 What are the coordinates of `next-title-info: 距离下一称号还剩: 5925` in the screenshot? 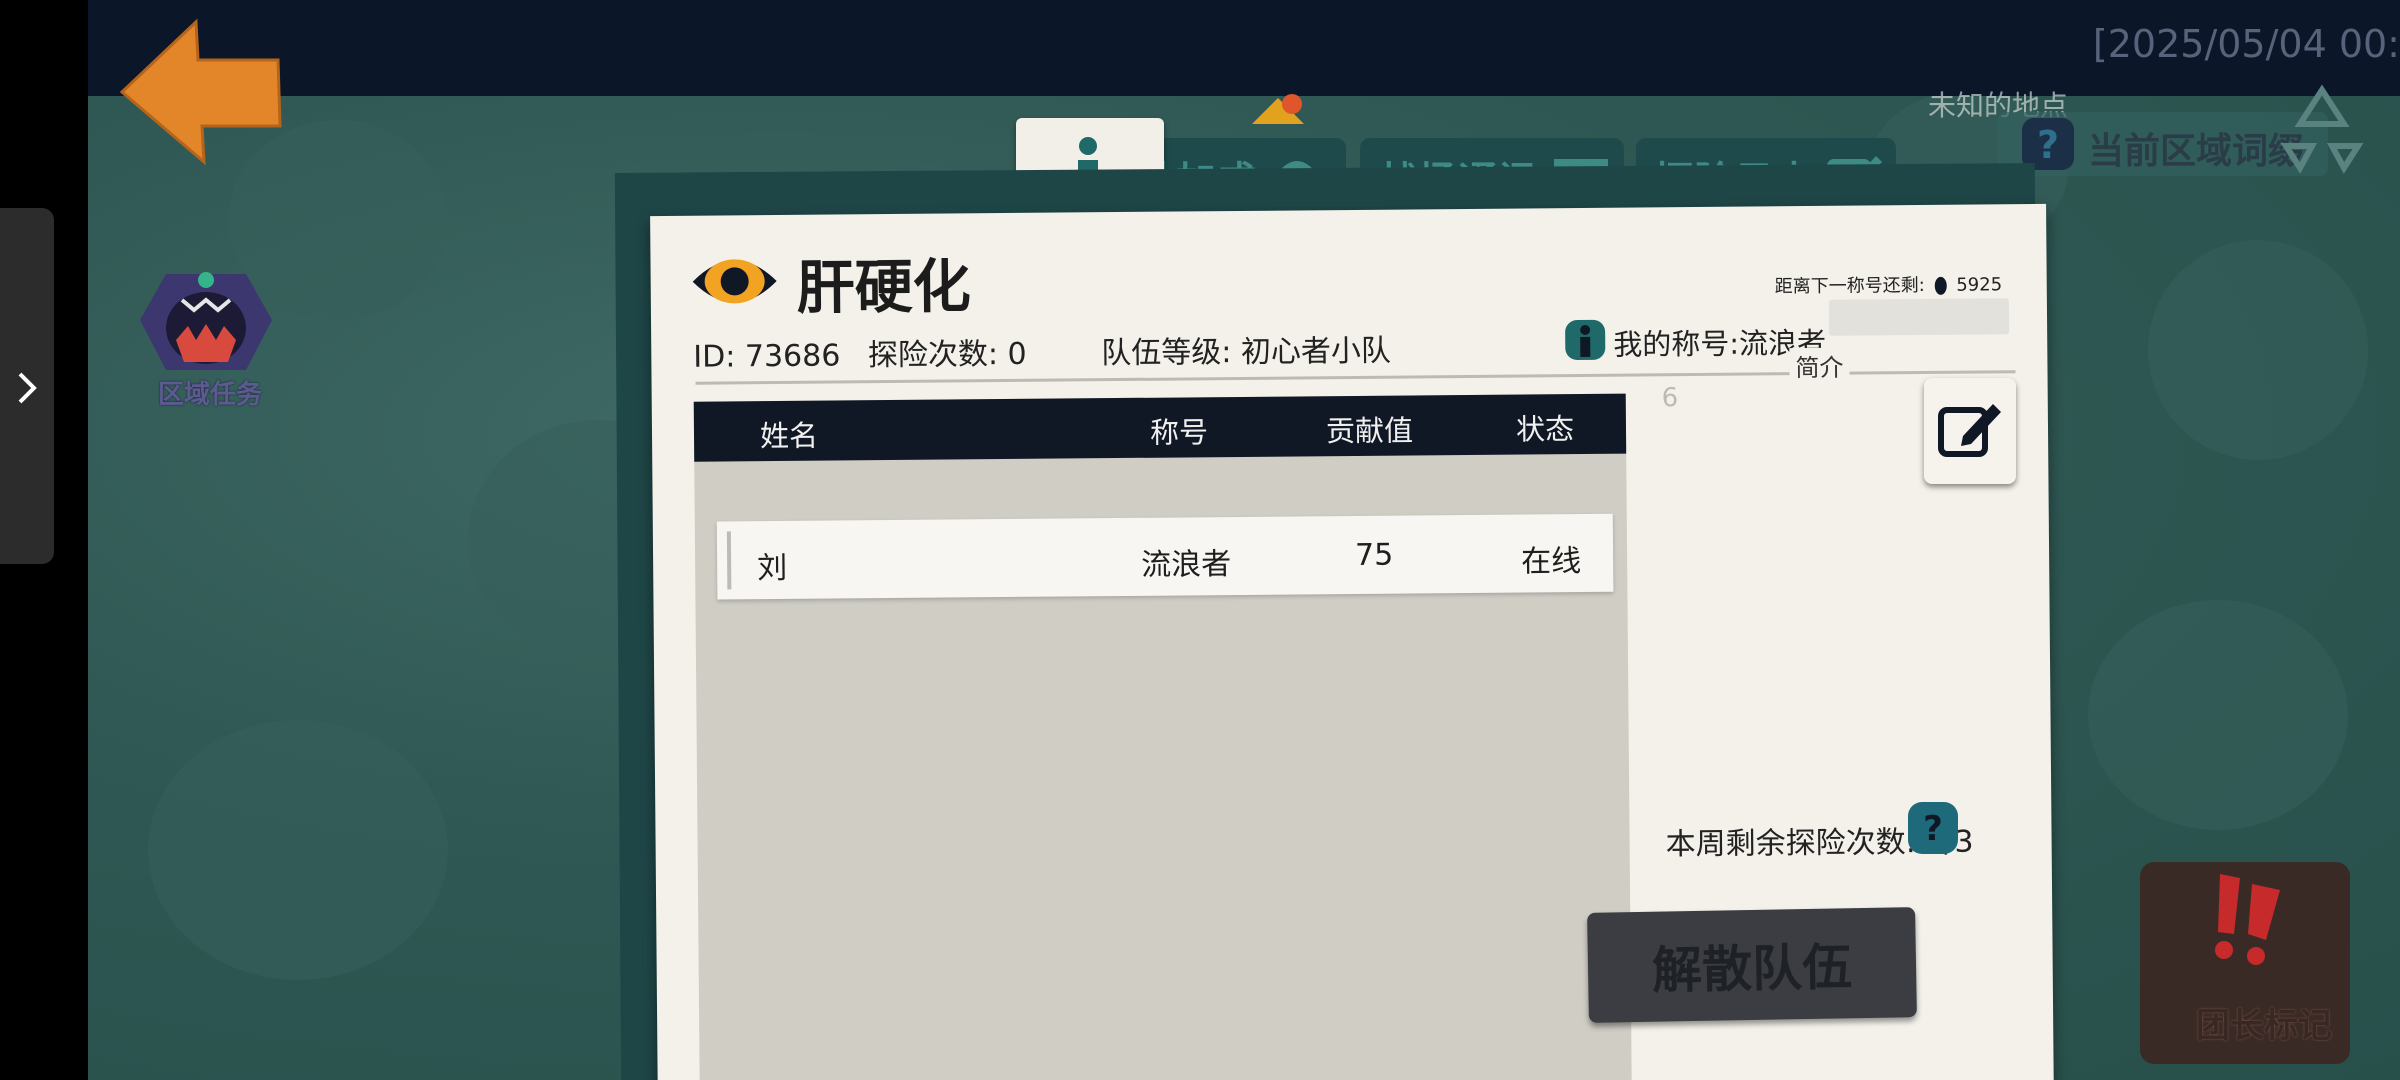 It's located at (1889, 284).